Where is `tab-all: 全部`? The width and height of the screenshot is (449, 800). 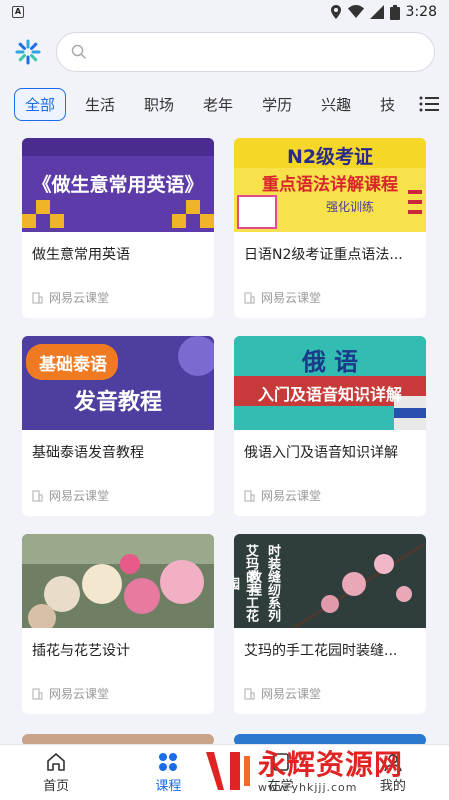 tab-all: 全部 is located at coordinates (40, 104).